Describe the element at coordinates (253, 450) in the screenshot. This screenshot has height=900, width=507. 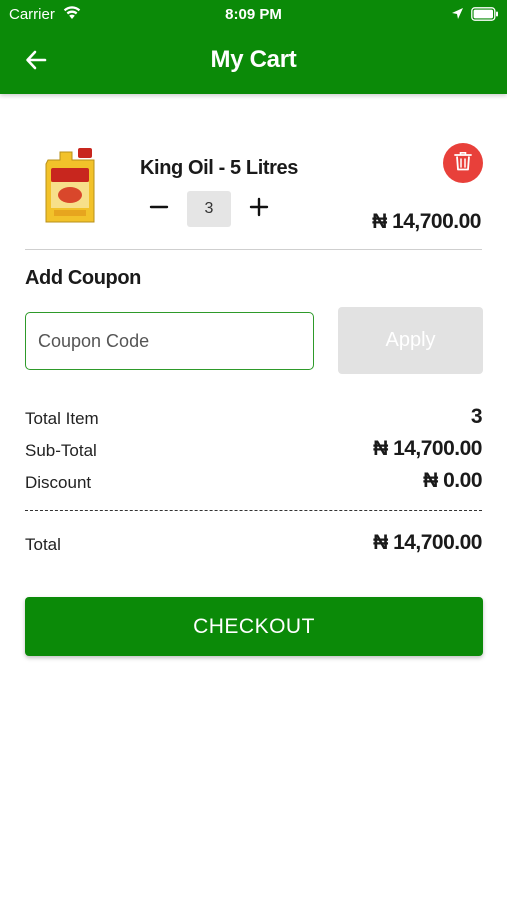
I see `summary-row-subtotal: Sub-Total ₦ 14,700.00` at that location.